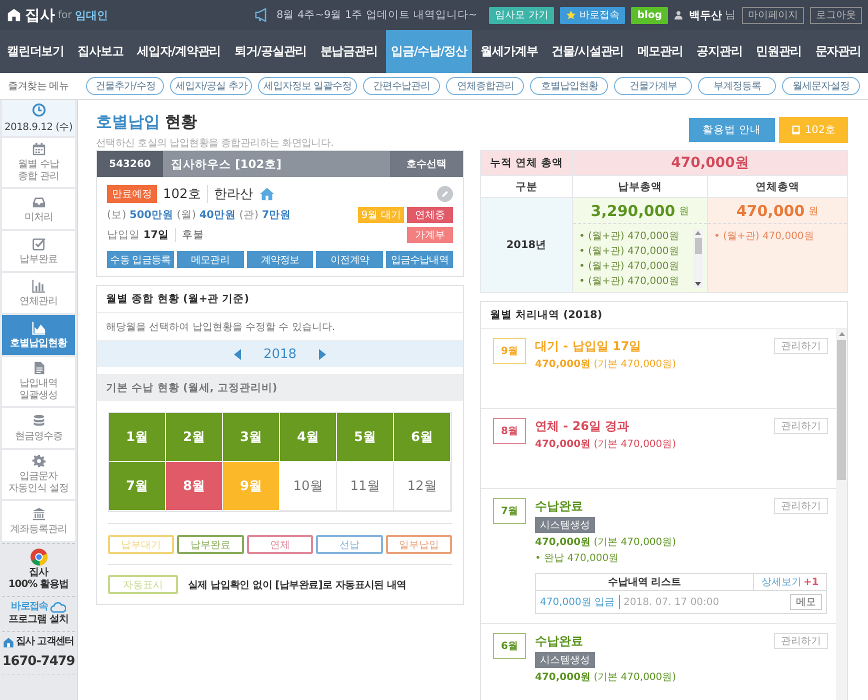  I want to click on action-button: 이전계약, so click(350, 259).